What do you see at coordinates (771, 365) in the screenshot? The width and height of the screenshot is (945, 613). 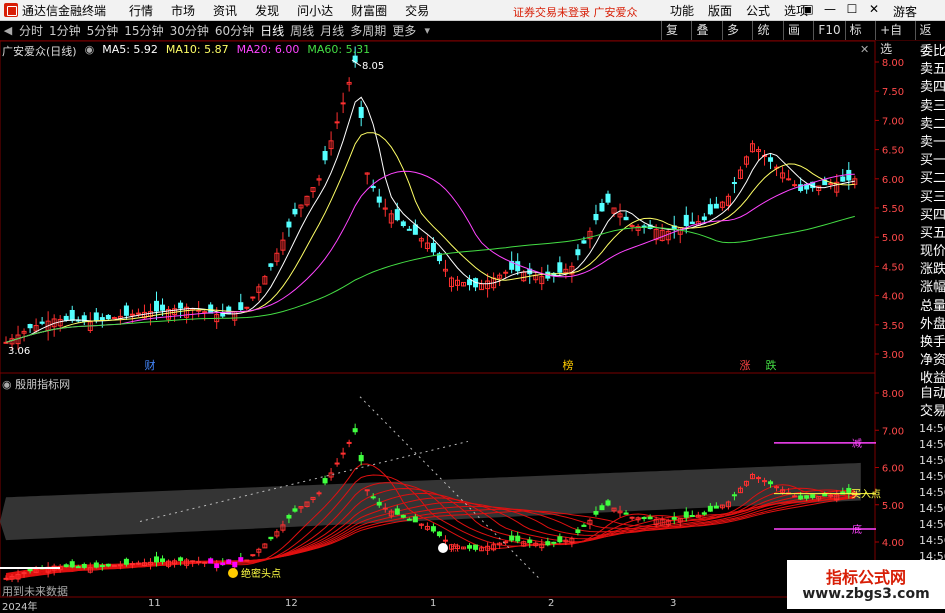 I see `event-mark: 跌` at bounding box center [771, 365].